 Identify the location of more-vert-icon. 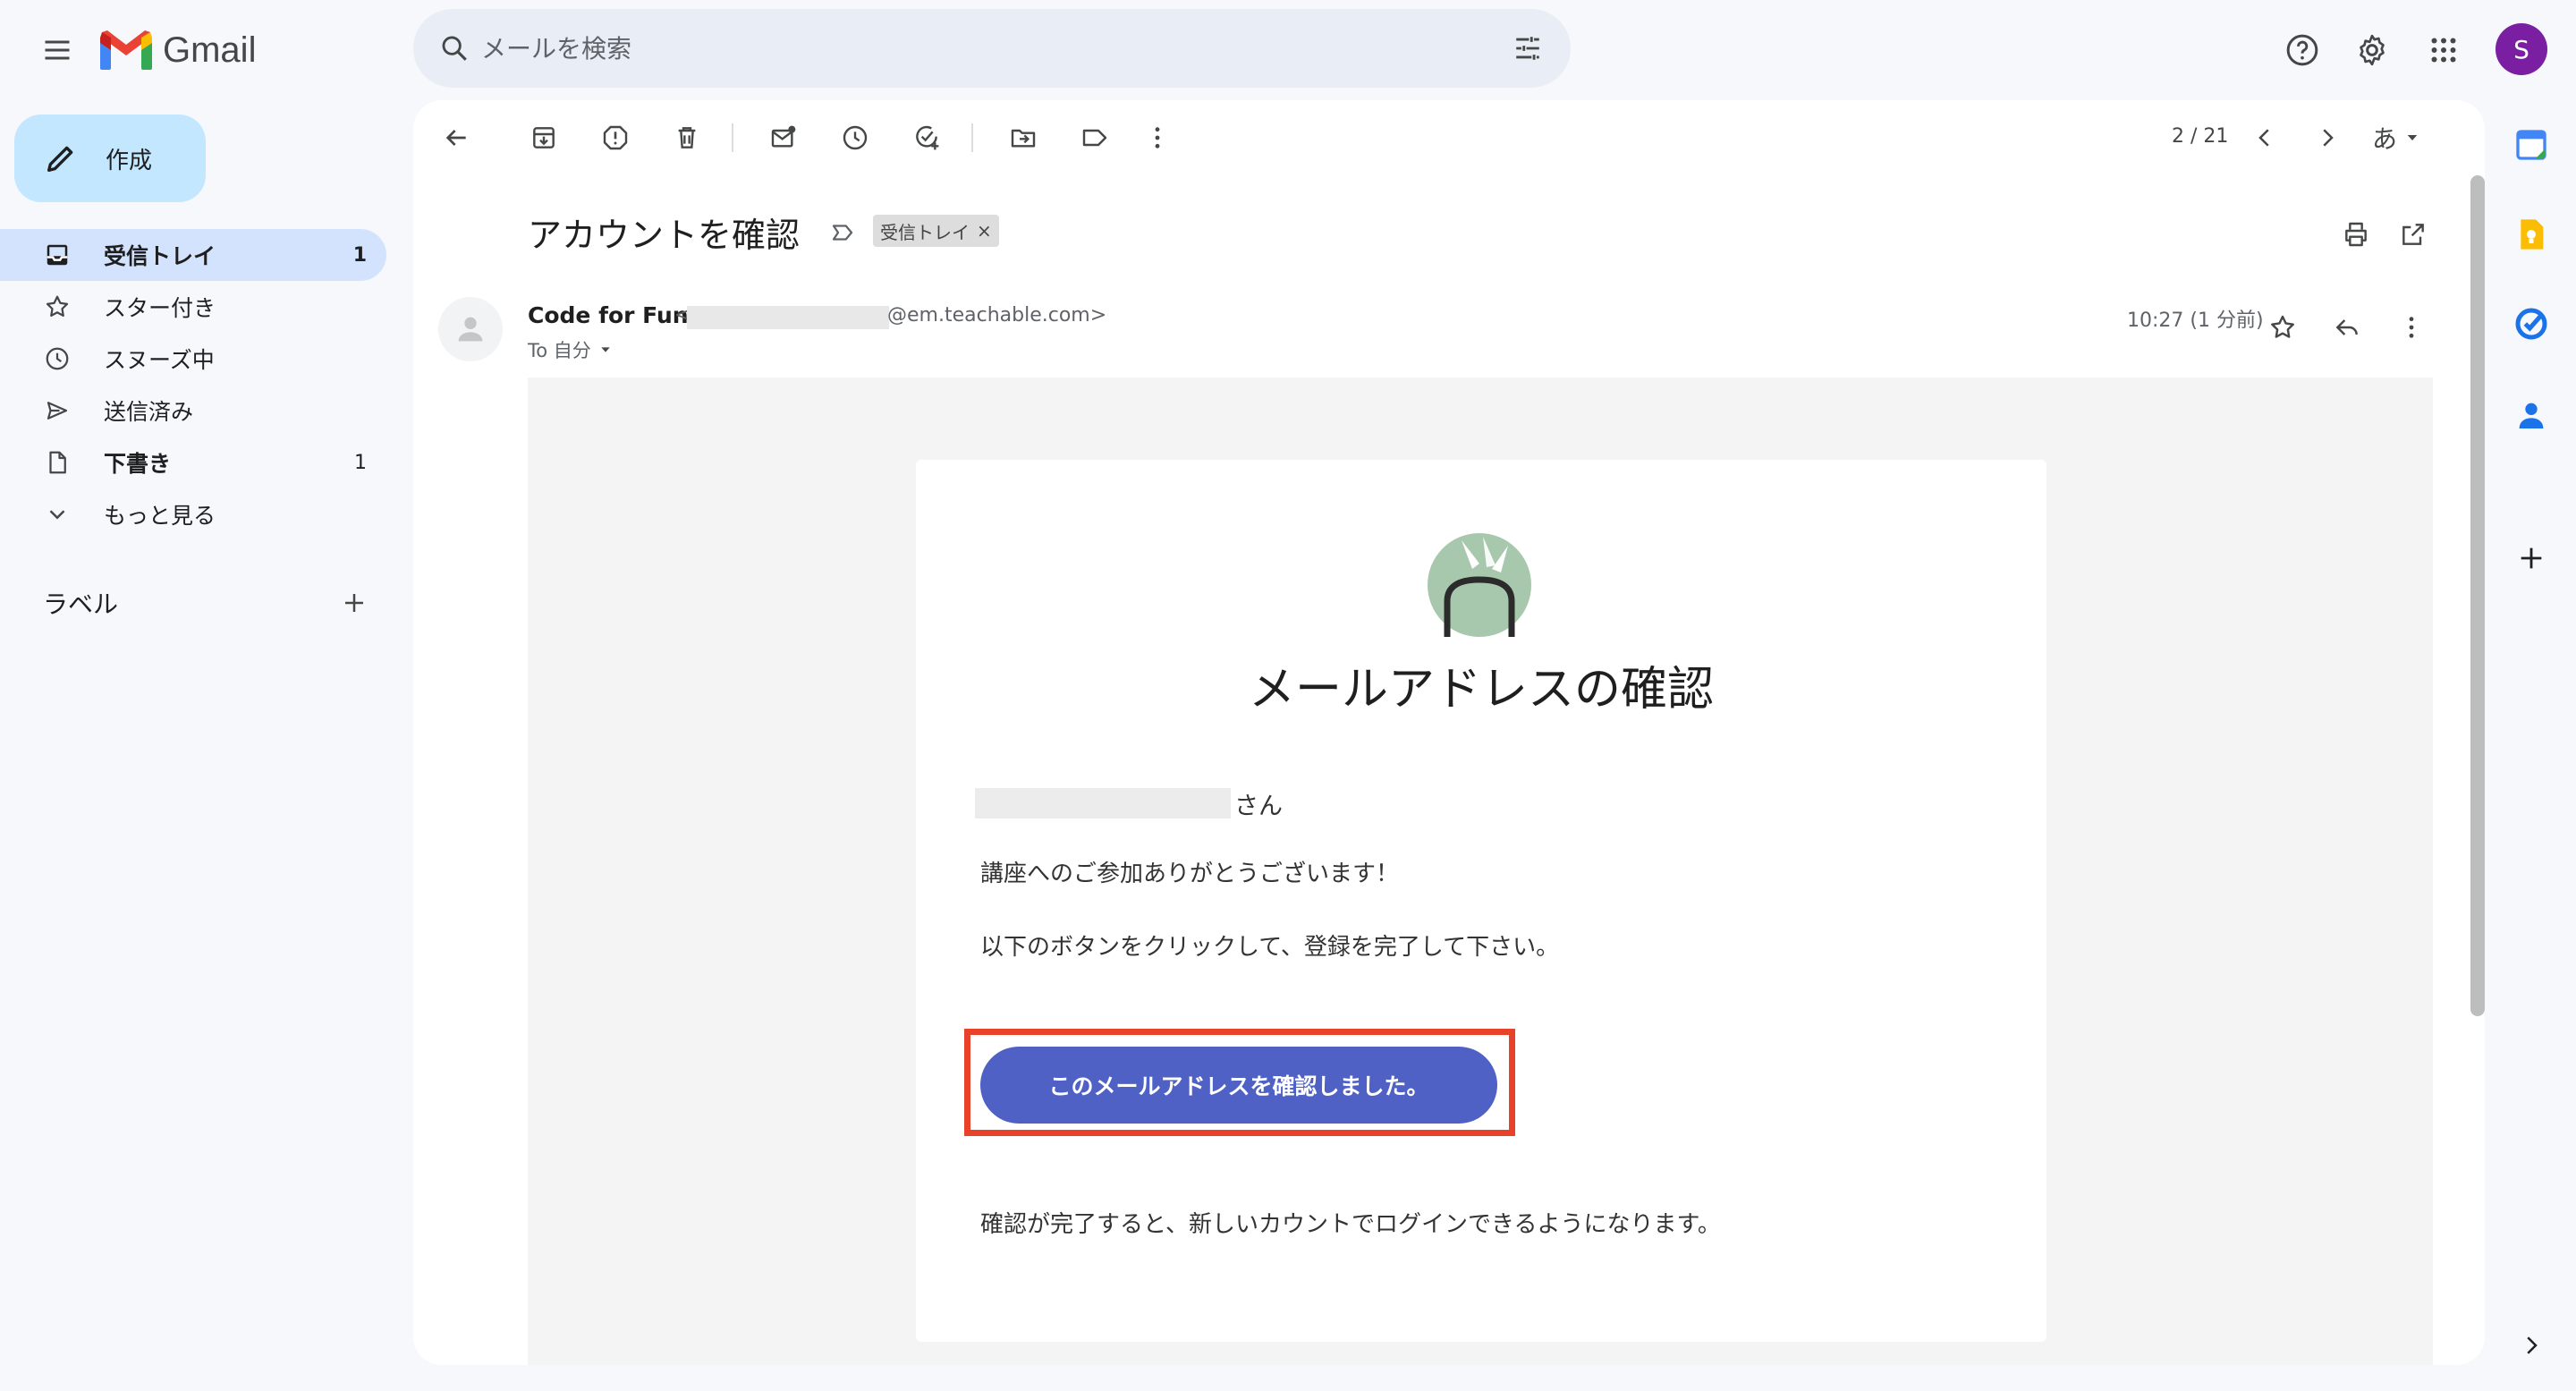
(2411, 327).